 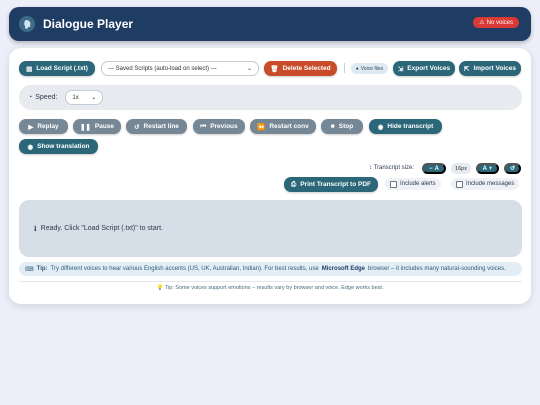 What do you see at coordinates (137, 127) in the screenshot?
I see `rotate-icon: ↺` at bounding box center [137, 127].